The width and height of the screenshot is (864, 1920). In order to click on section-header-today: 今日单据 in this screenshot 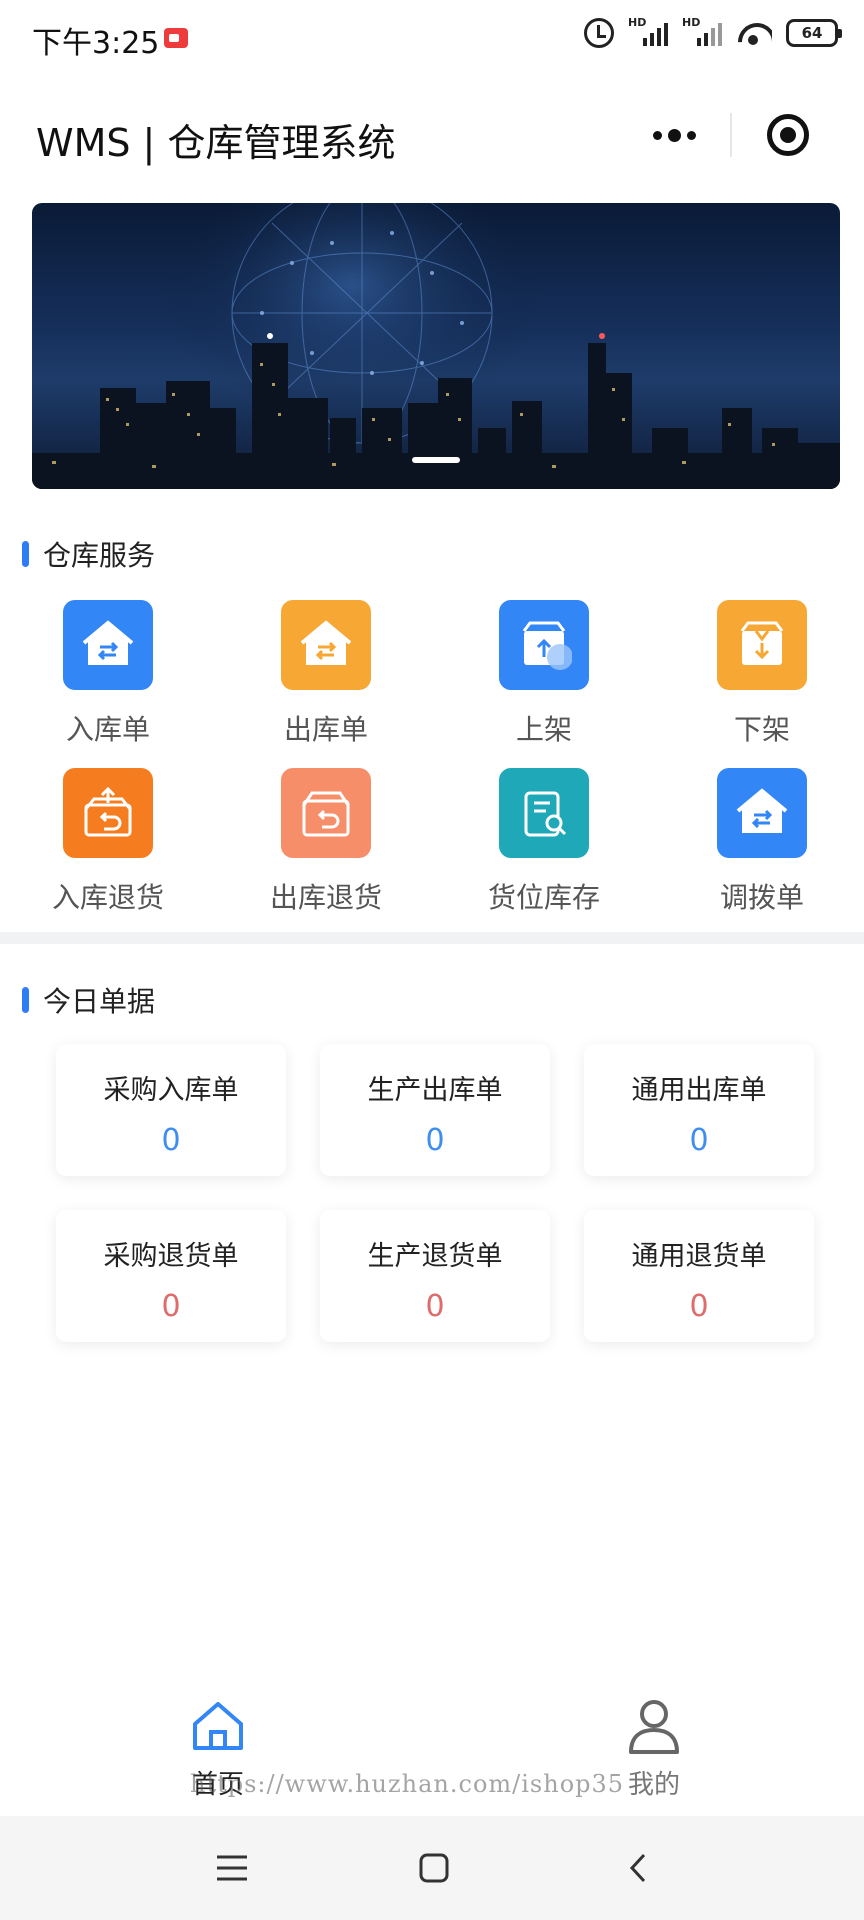, I will do `click(88, 1000)`.